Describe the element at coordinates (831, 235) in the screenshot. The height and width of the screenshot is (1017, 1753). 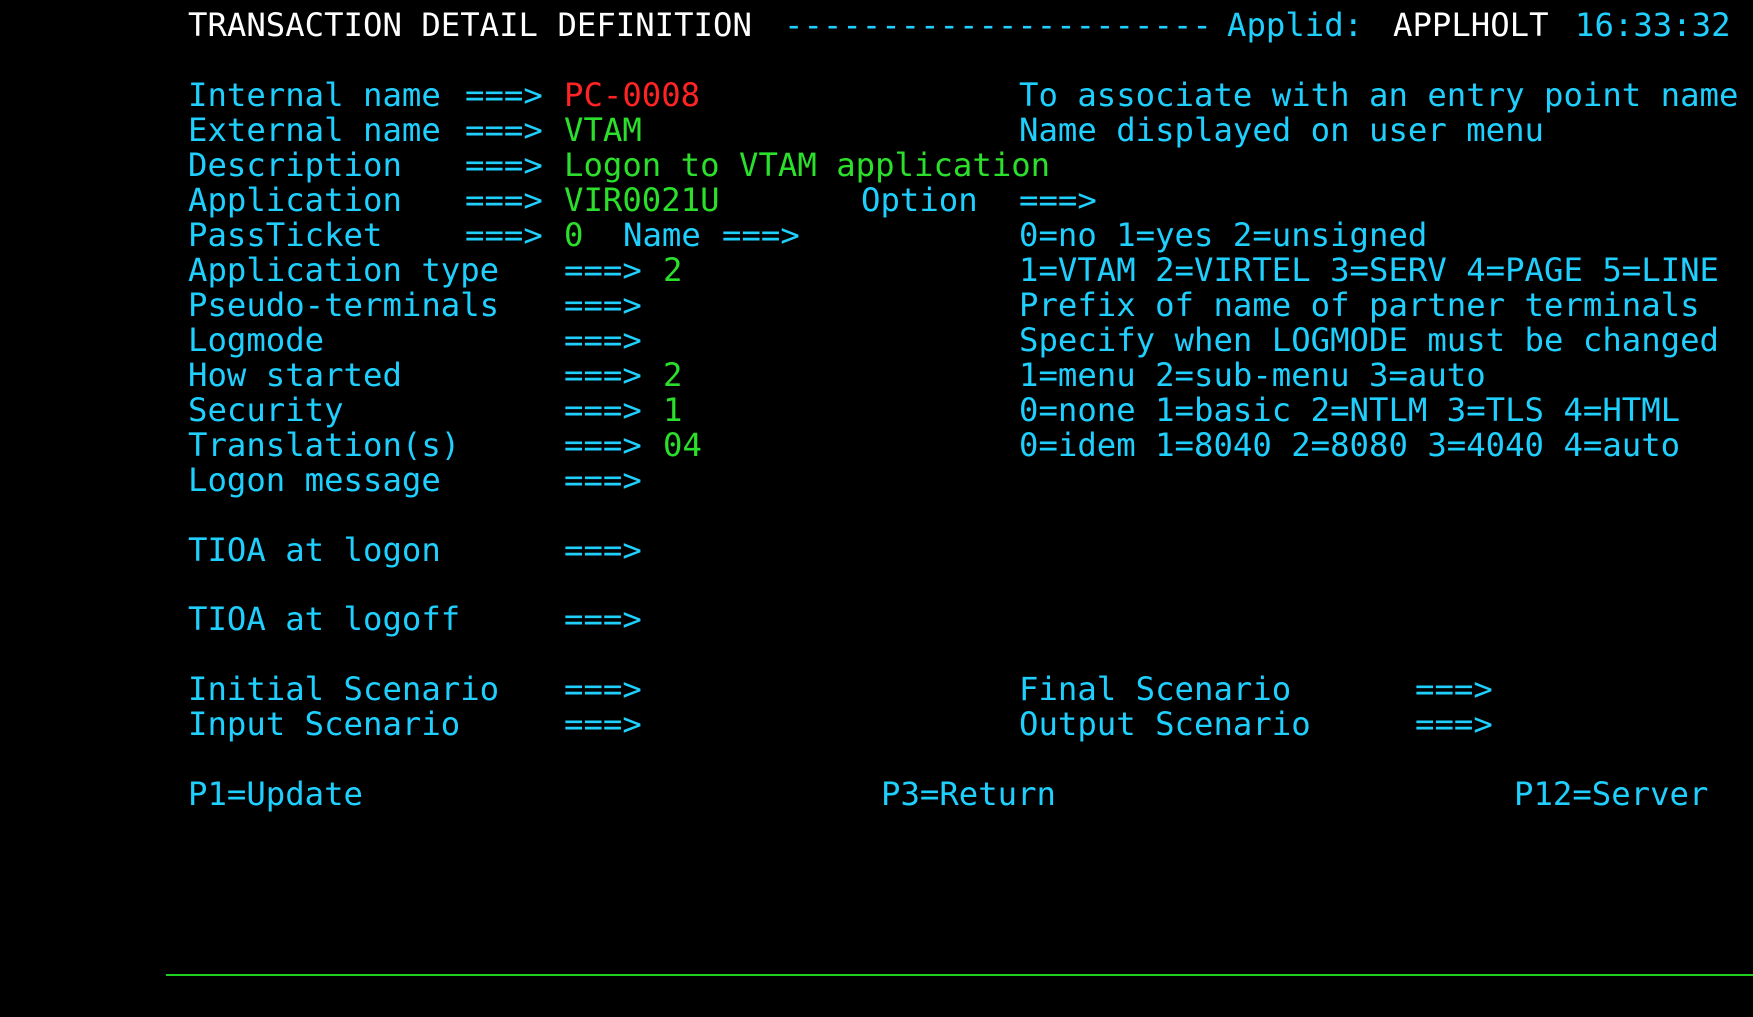
I see `passticket-name-field` at that location.